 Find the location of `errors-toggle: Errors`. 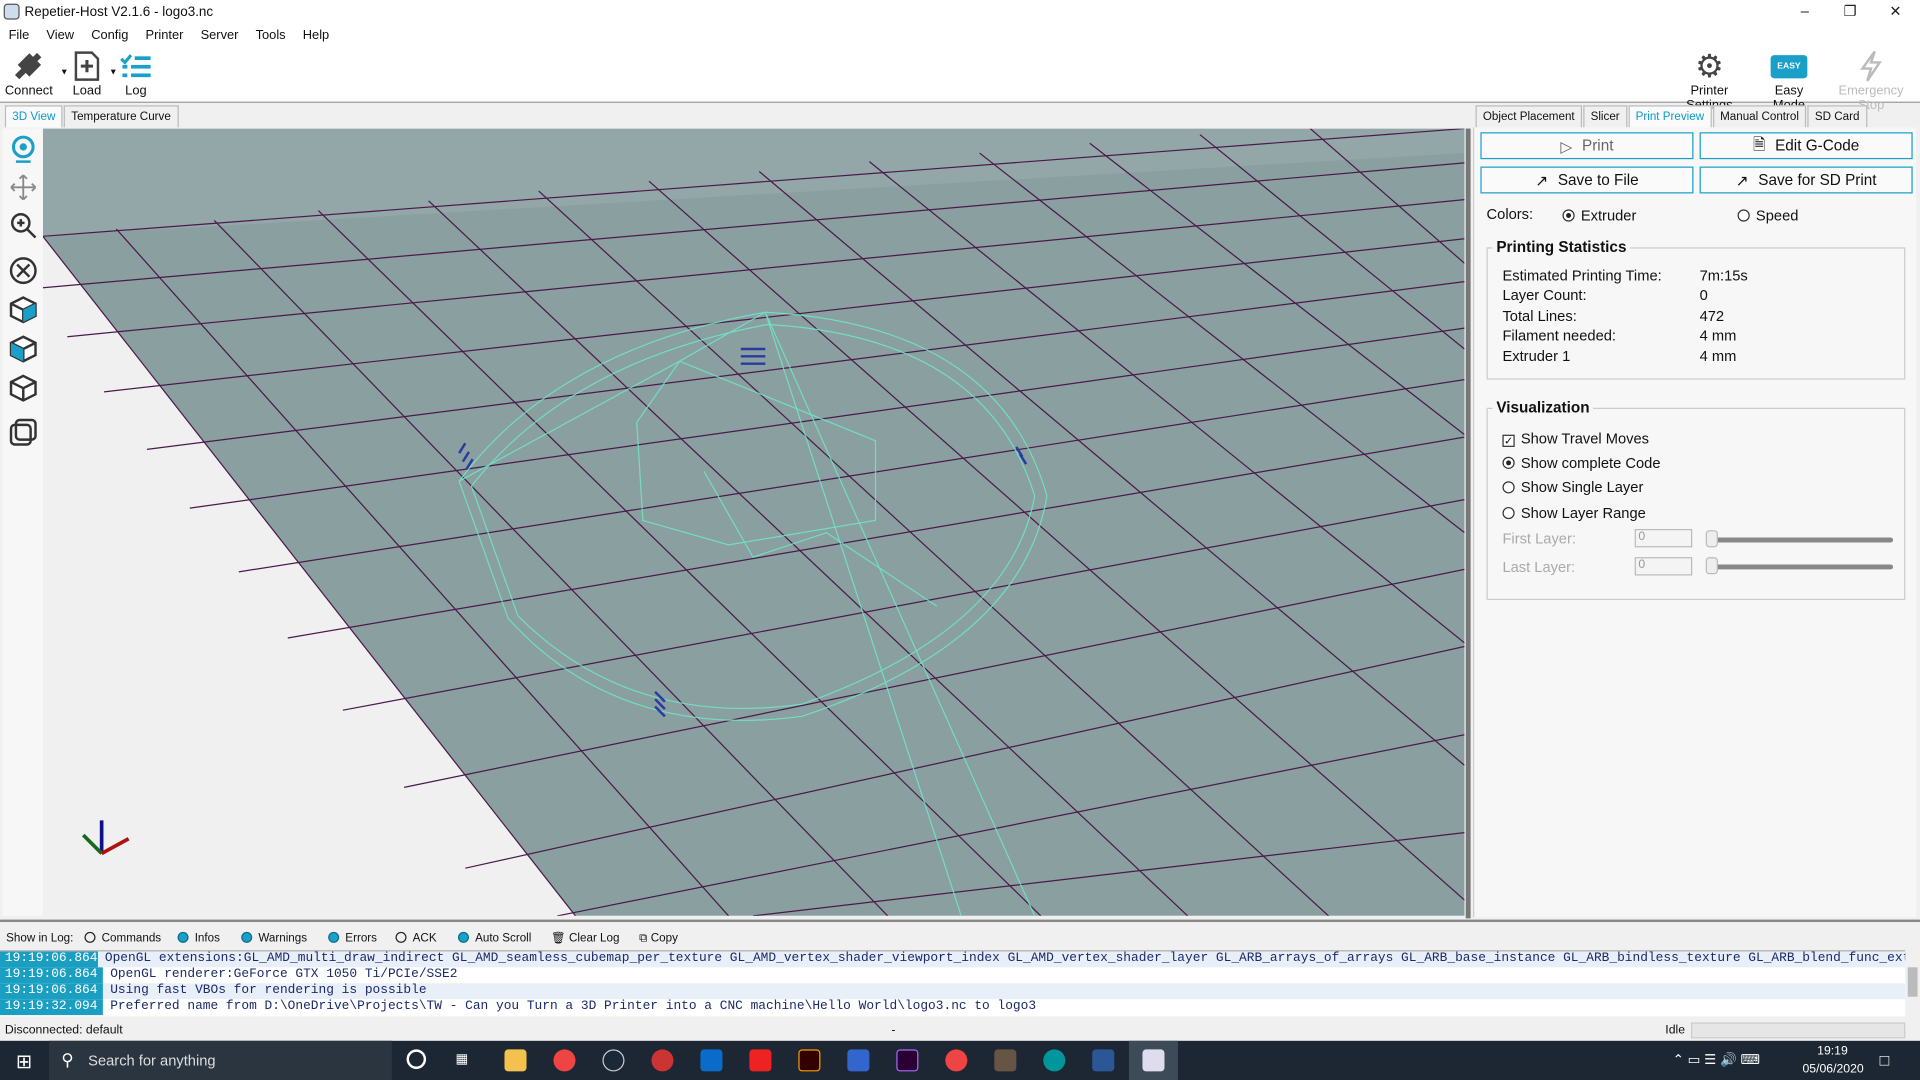

errors-toggle: Errors is located at coordinates (352, 938).